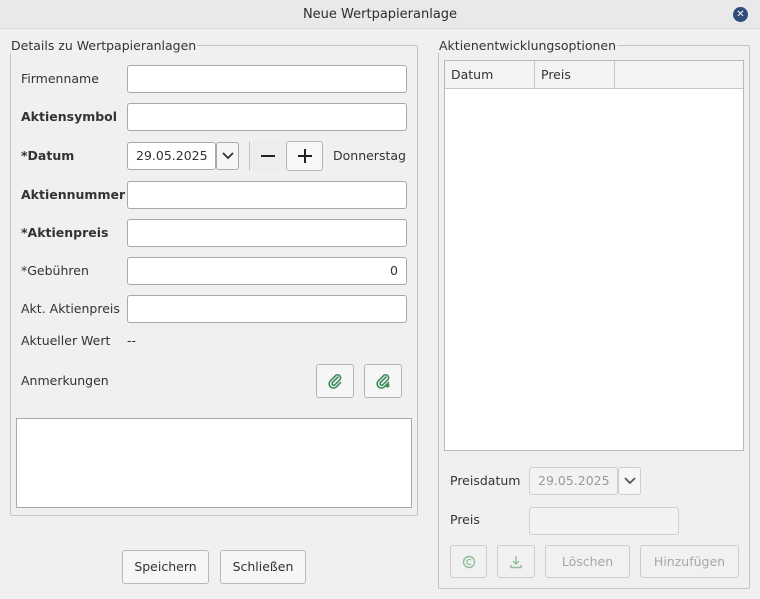 The width and height of the screenshot is (760, 599). Describe the element at coordinates (267, 233) in the screenshot. I see `aktienpreis-input` at that location.